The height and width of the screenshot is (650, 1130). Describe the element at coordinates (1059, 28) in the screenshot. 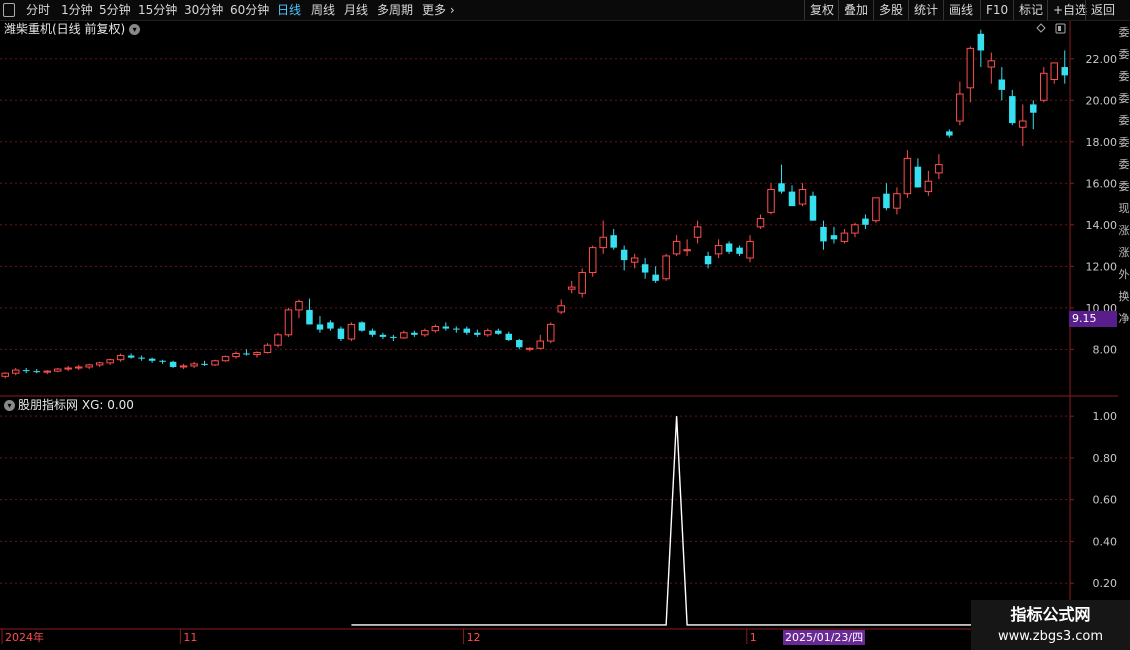

I see `maximize-icon-inner` at that location.